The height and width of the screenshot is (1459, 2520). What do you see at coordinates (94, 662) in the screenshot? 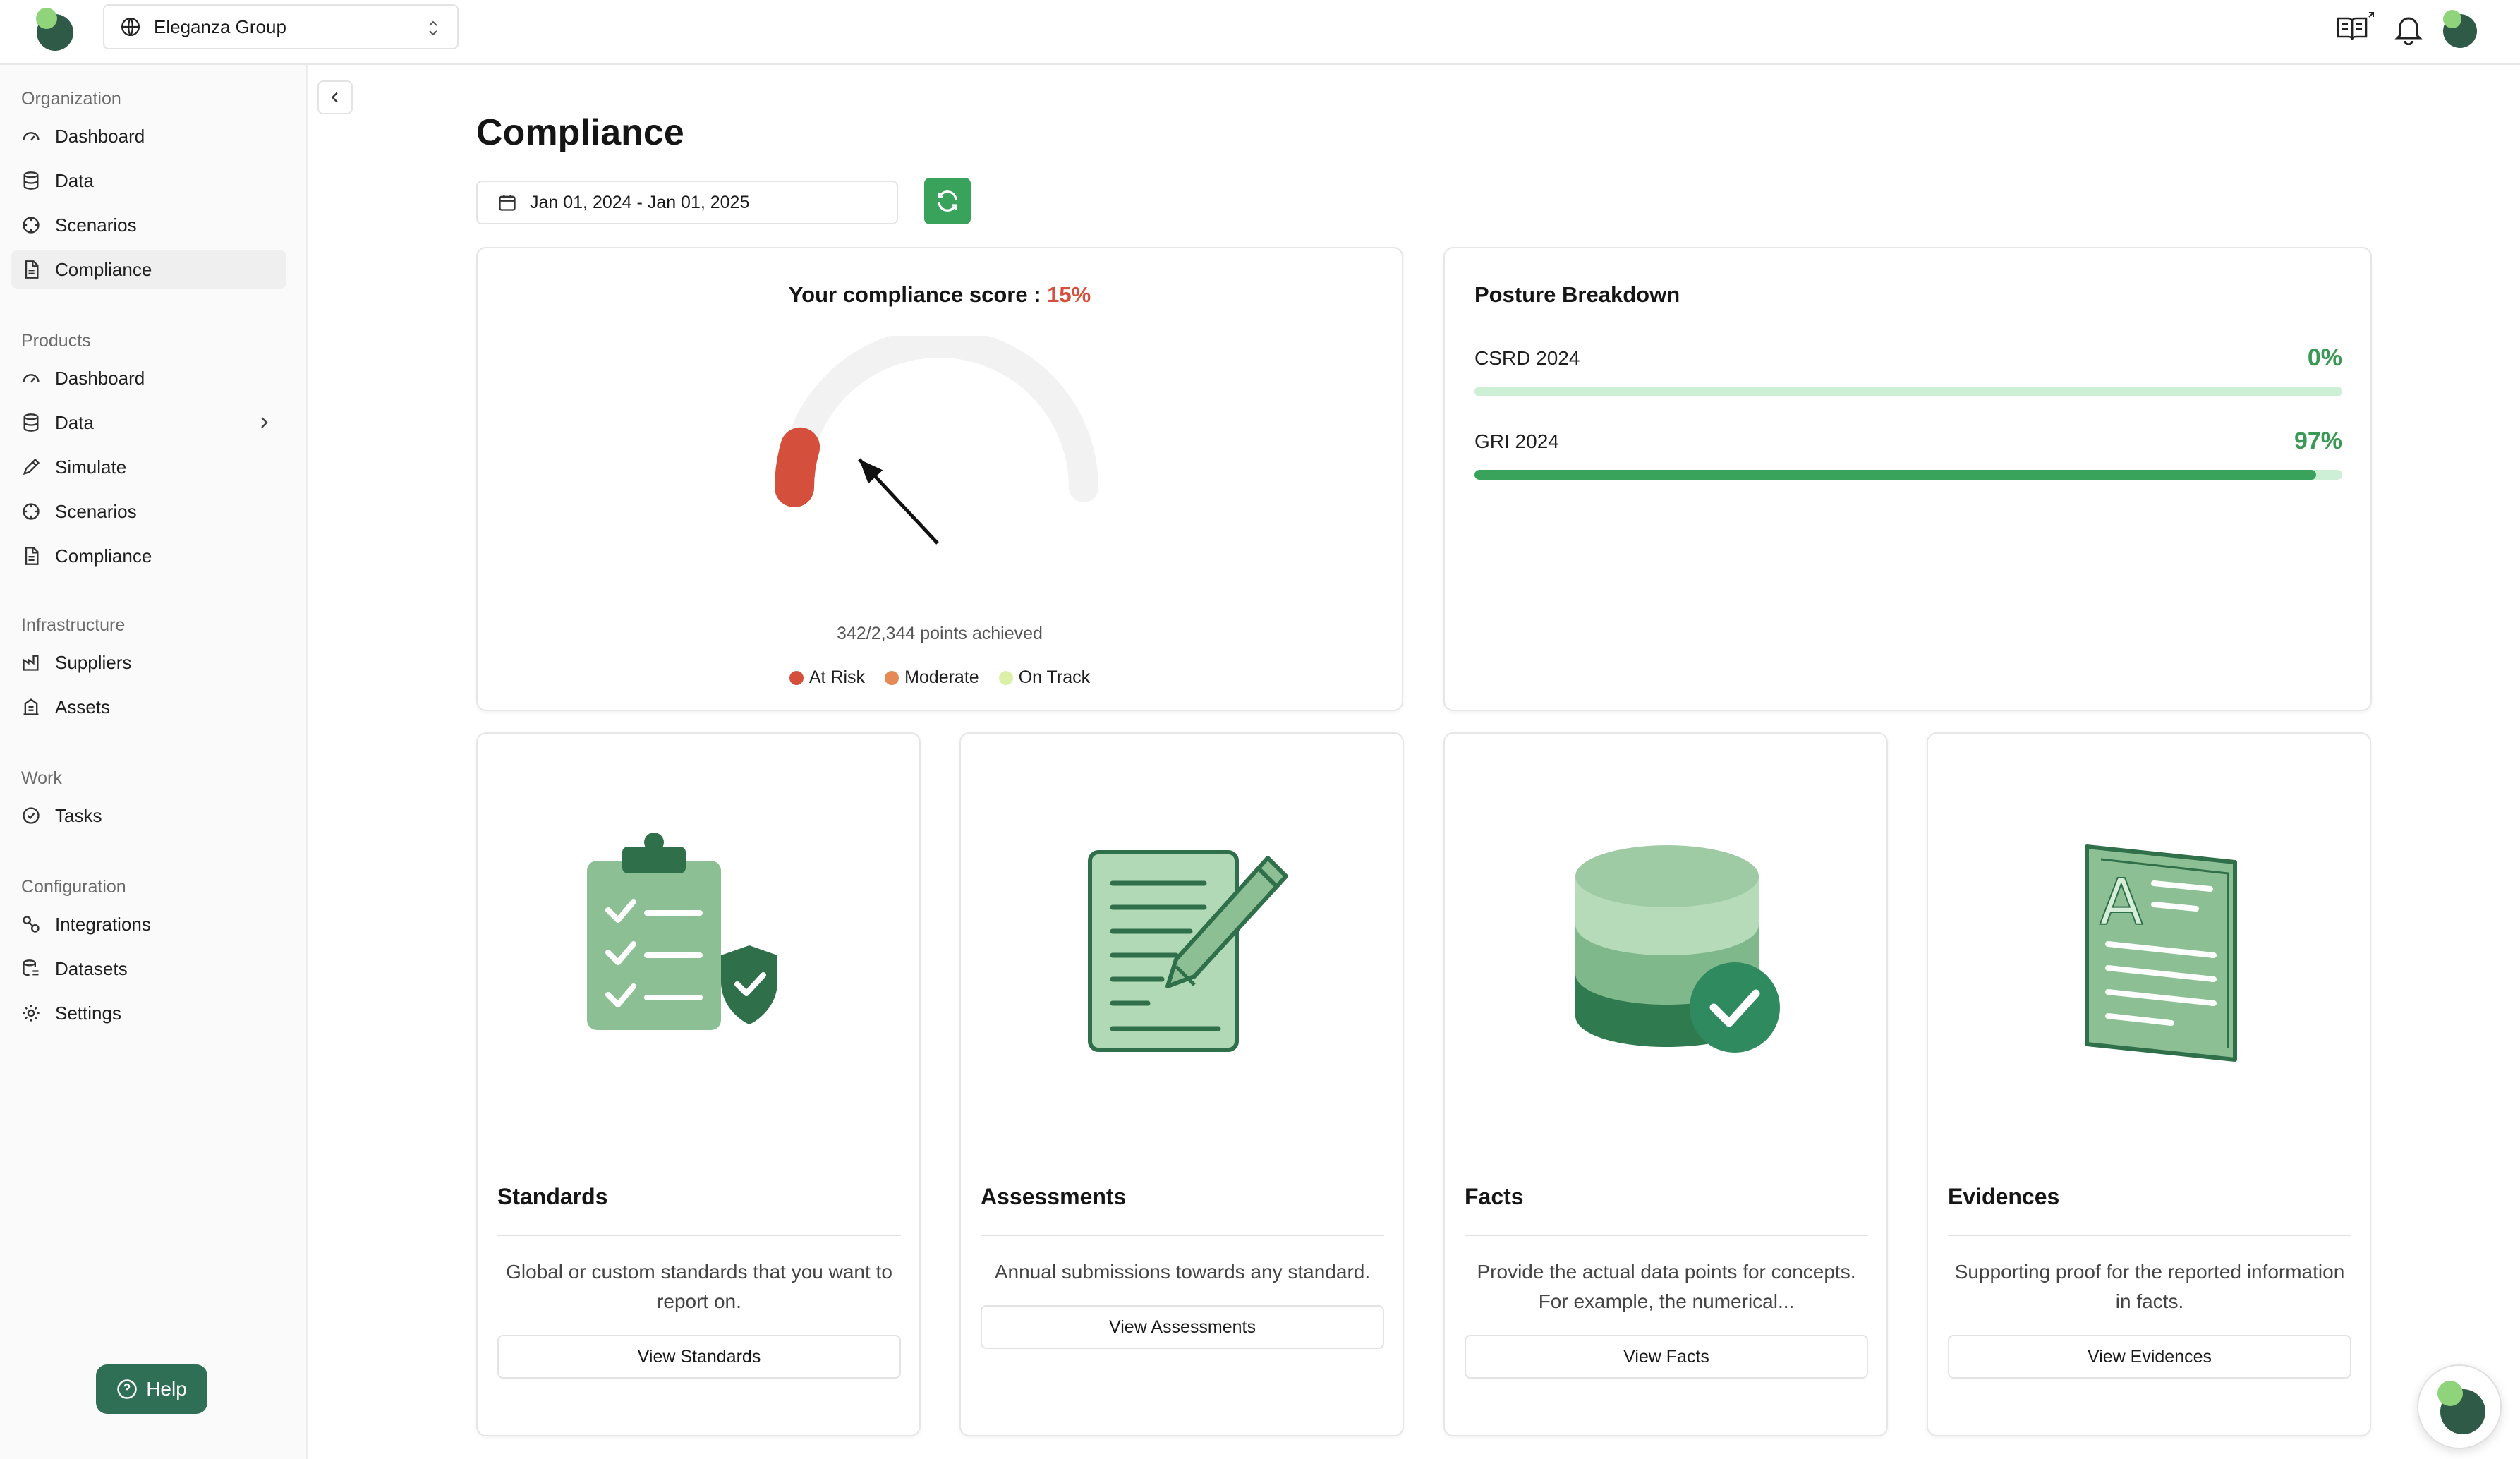
I see `sidebar-item-label: Suppliers` at bounding box center [94, 662].